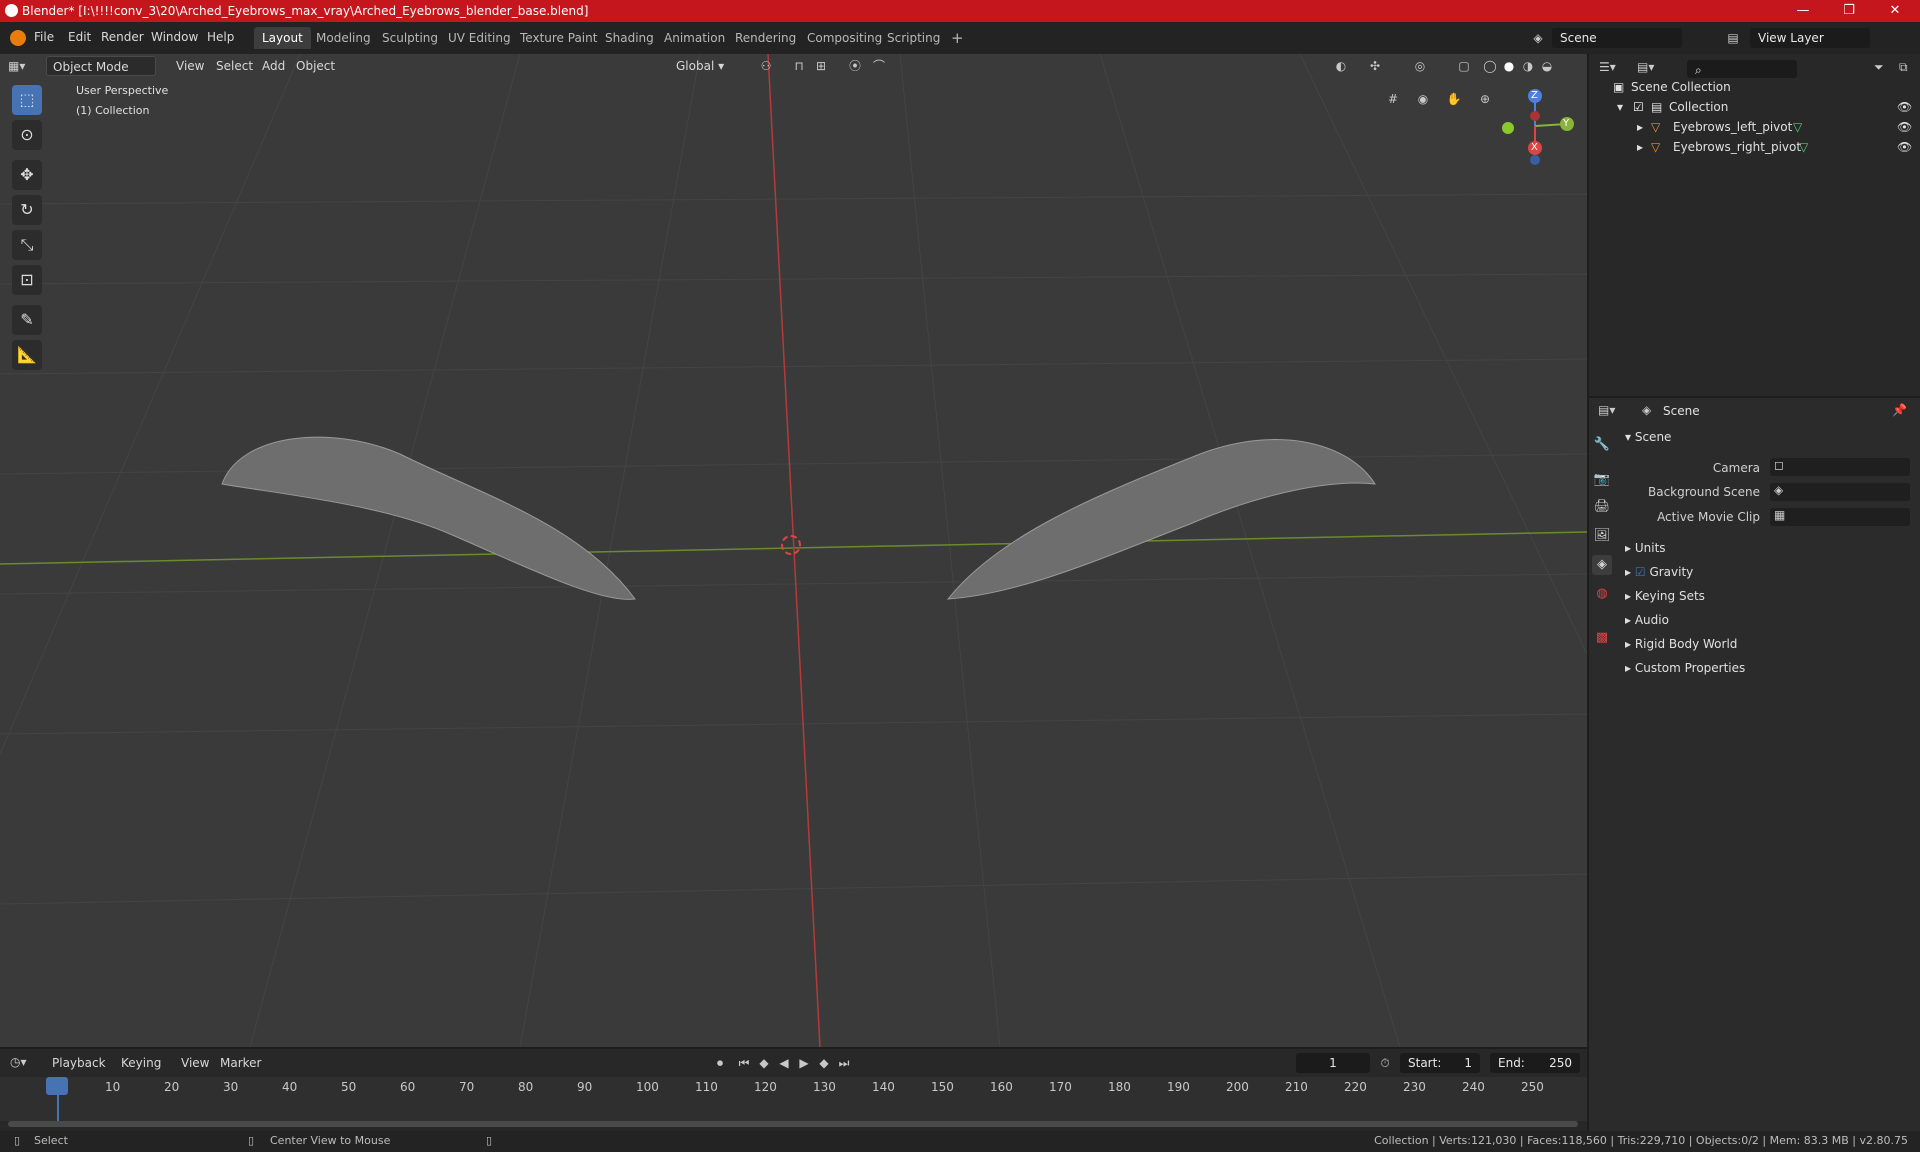 Image resolution: width=1920 pixels, height=1152 pixels. What do you see at coordinates (558, 38) in the screenshot?
I see `tab-texture-paint: Texture Paint` at bounding box center [558, 38].